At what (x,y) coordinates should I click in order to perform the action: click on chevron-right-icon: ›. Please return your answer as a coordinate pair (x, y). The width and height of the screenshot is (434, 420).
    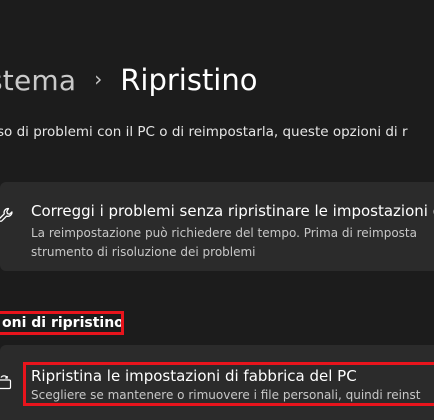
    Looking at the image, I should click on (98, 79).